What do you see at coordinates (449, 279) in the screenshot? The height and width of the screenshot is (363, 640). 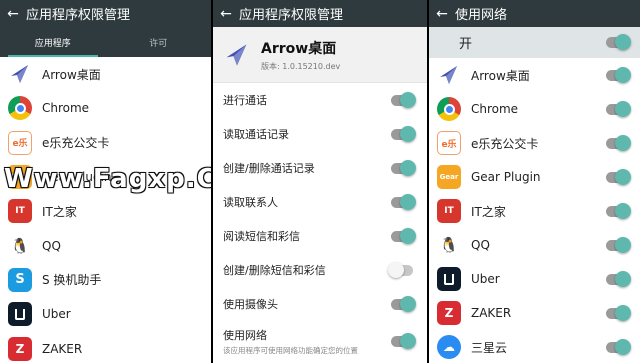 I see `uber-icon` at bounding box center [449, 279].